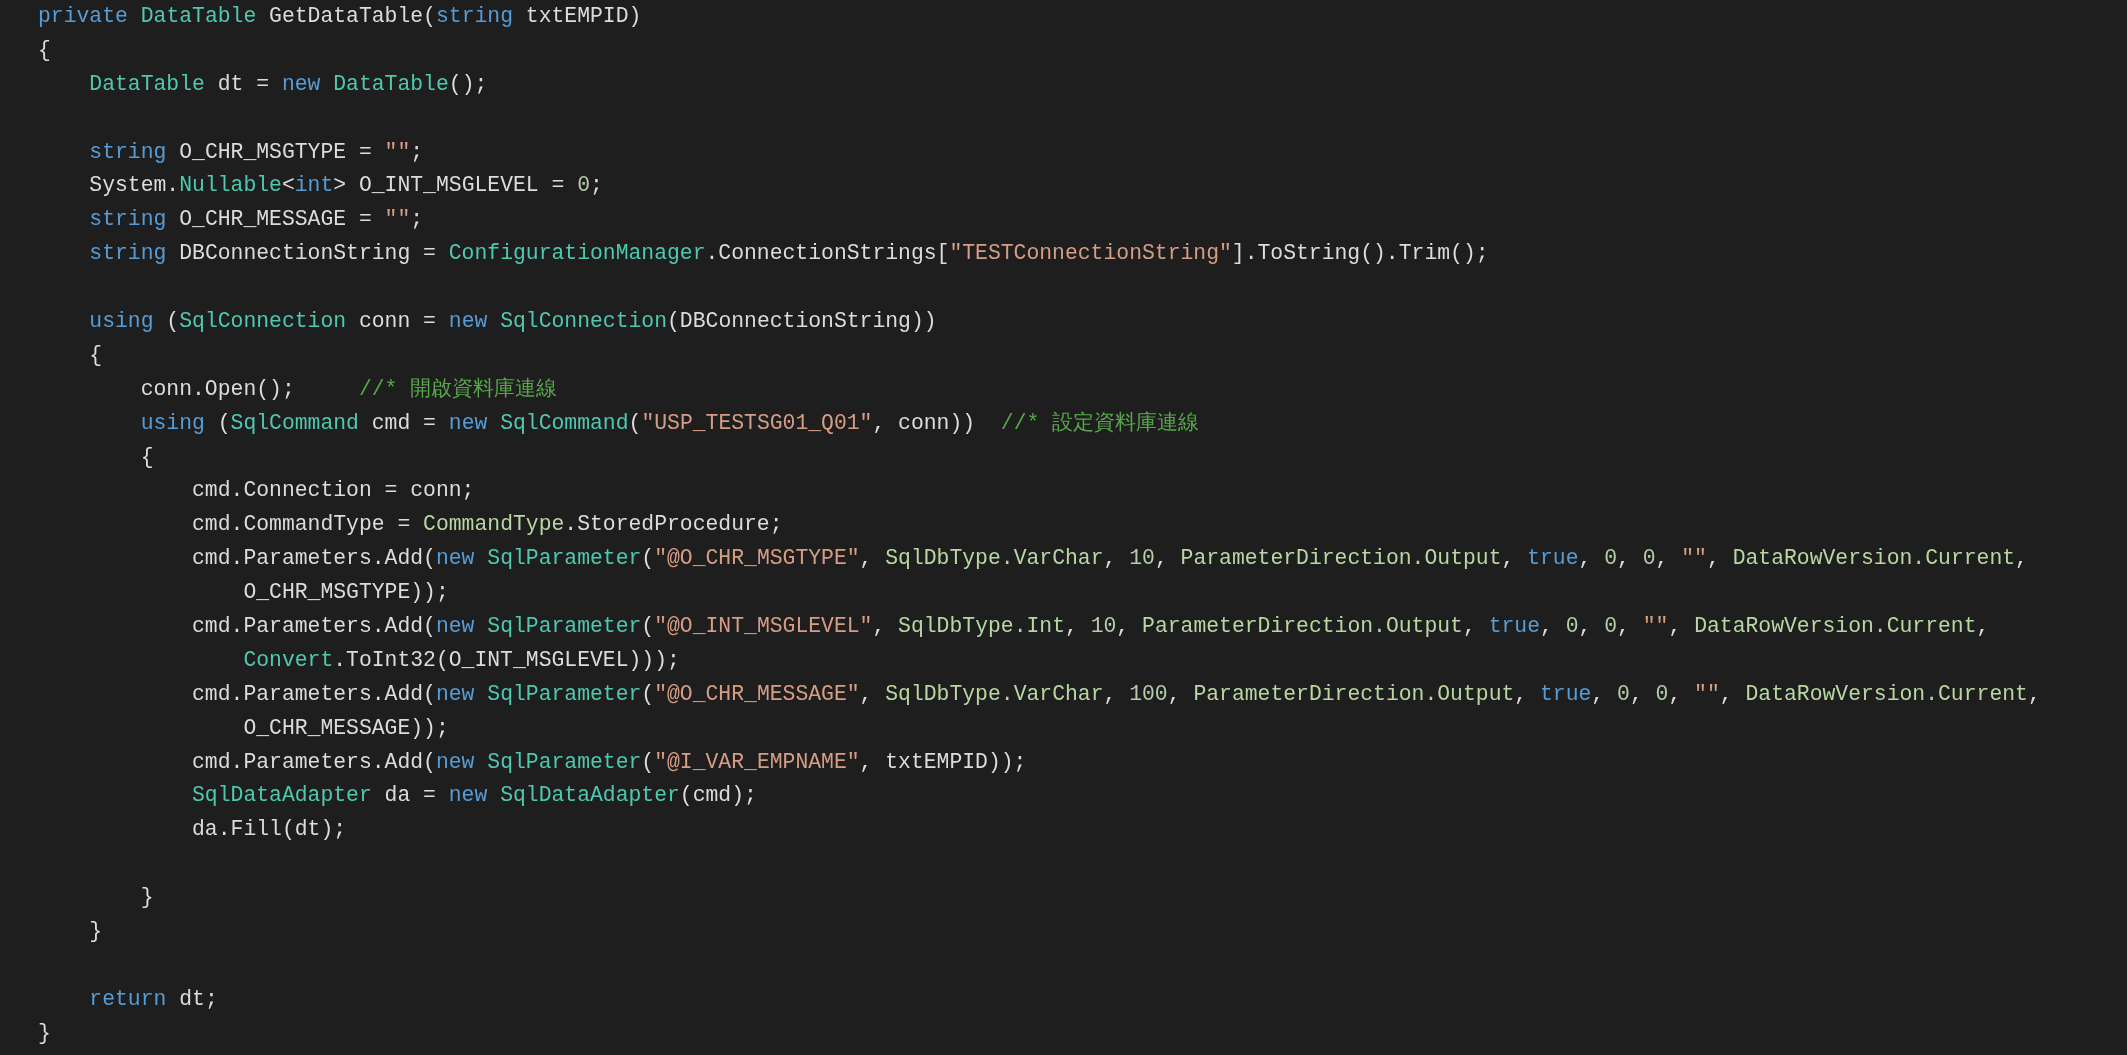  What do you see at coordinates (512, 321) in the screenshot?
I see `code-line: using (SqlConnection conn = new SqlConnection(DBConnectionString))` at bounding box center [512, 321].